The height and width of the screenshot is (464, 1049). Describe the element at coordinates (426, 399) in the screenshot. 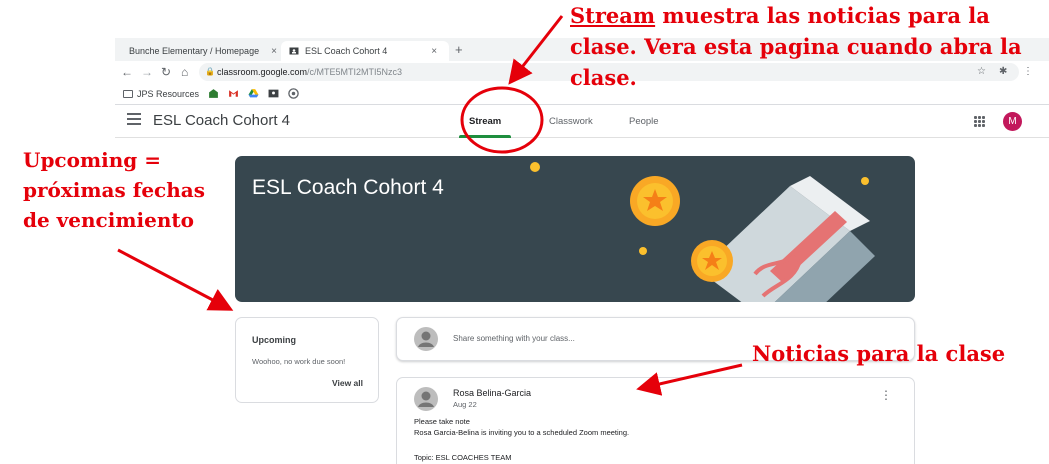

I see `author-avatar-icon` at that location.